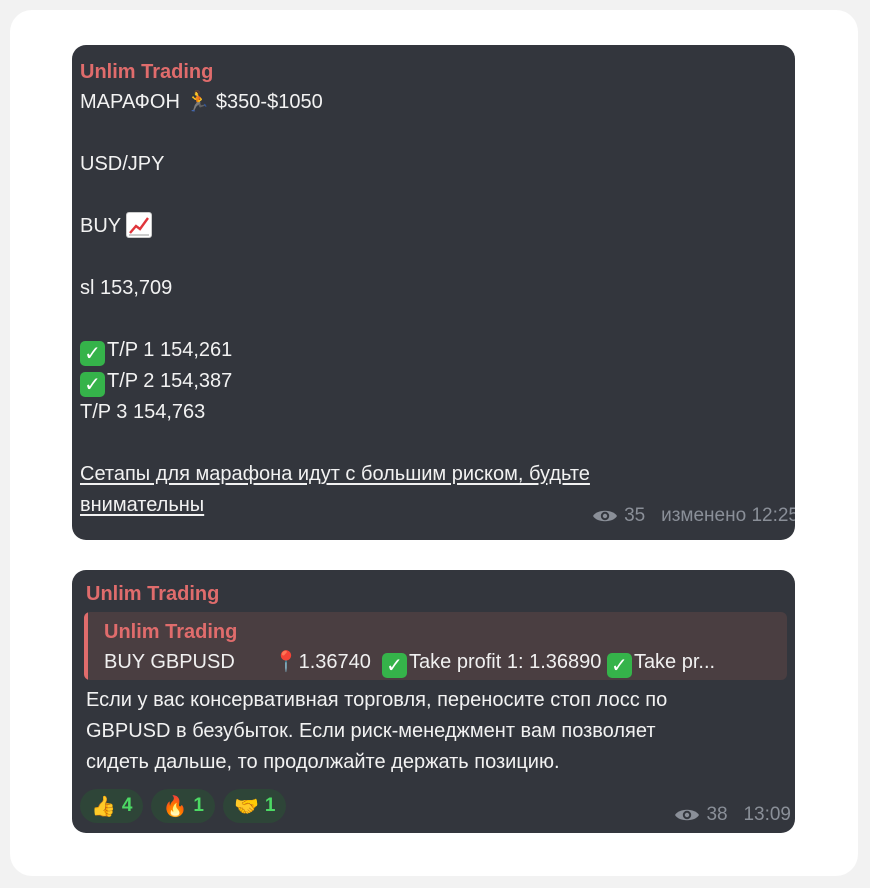 The image size is (870, 888). Describe the element at coordinates (126, 288) in the screenshot. I see `stop-loss: sl 153,709` at that location.